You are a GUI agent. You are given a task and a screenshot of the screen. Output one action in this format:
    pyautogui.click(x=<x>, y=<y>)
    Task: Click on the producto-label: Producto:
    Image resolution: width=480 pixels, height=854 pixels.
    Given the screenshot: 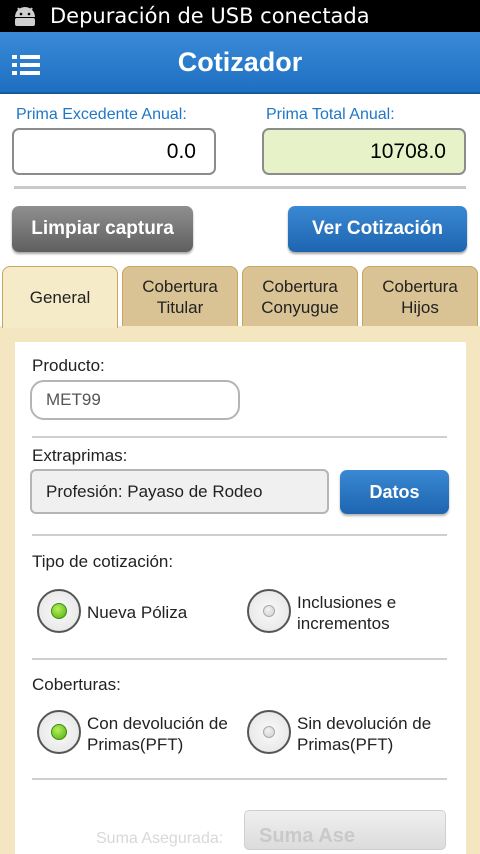 What is the action you would take?
    pyautogui.click(x=68, y=365)
    